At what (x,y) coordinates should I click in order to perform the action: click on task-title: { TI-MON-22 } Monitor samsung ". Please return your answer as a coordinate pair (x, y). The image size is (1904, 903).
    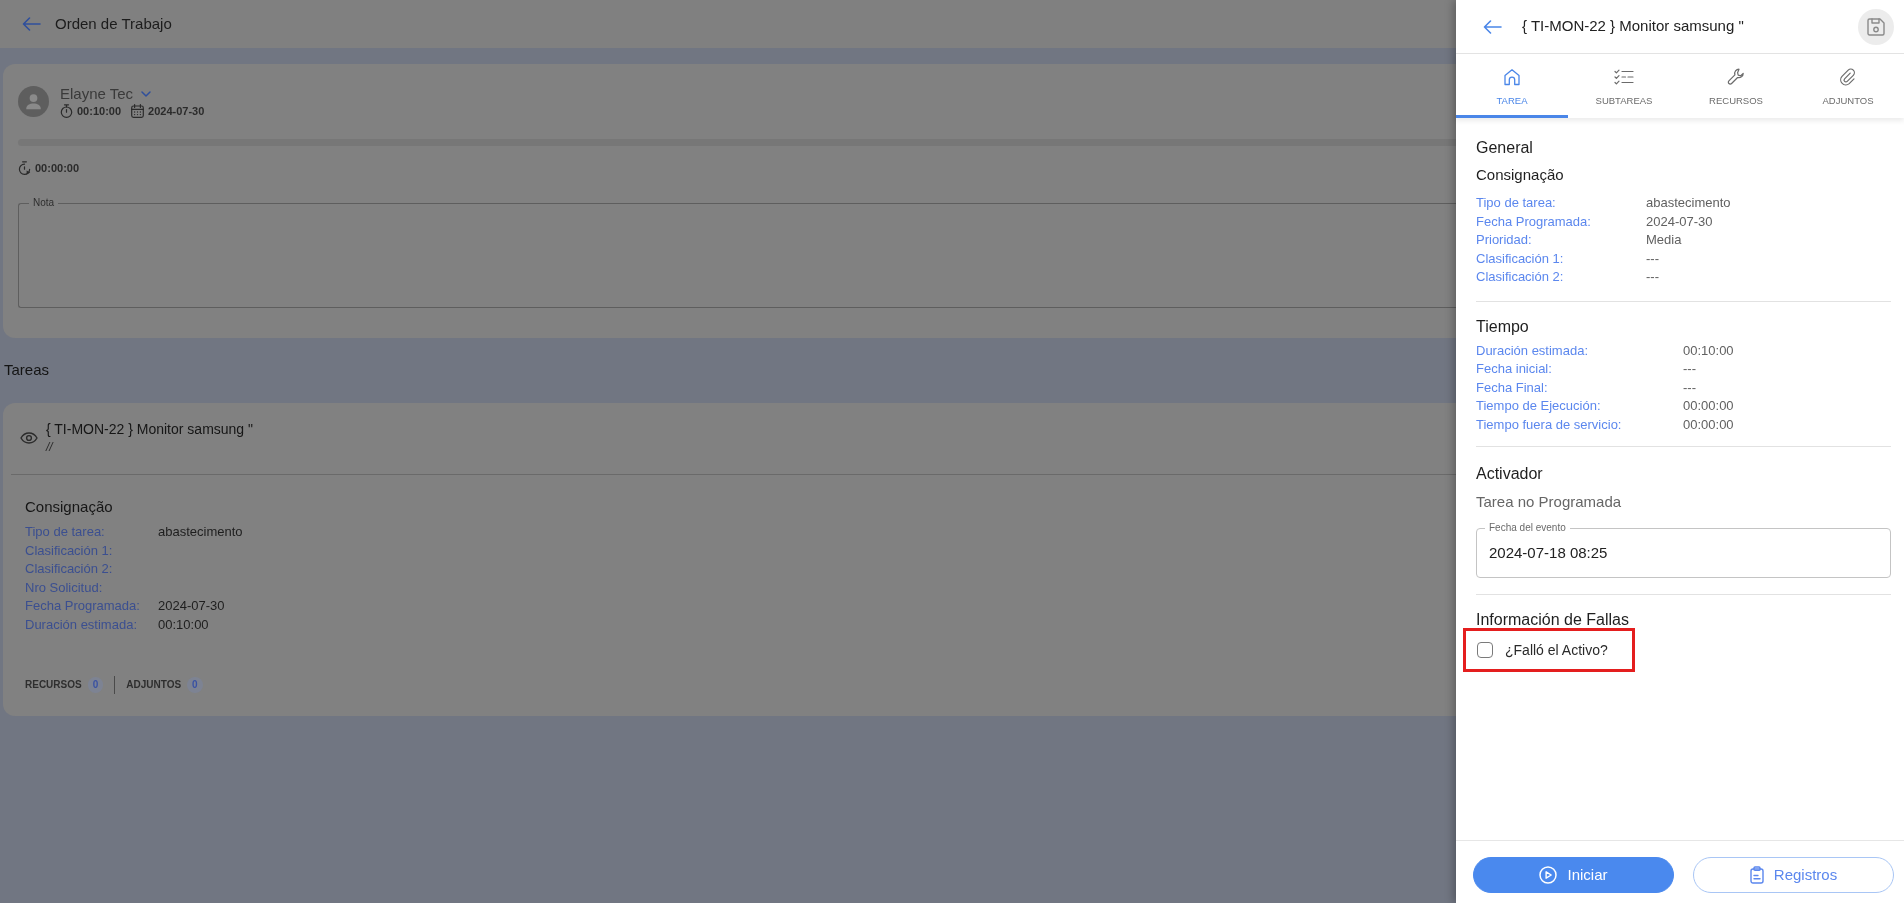
    Looking at the image, I should click on (149, 429).